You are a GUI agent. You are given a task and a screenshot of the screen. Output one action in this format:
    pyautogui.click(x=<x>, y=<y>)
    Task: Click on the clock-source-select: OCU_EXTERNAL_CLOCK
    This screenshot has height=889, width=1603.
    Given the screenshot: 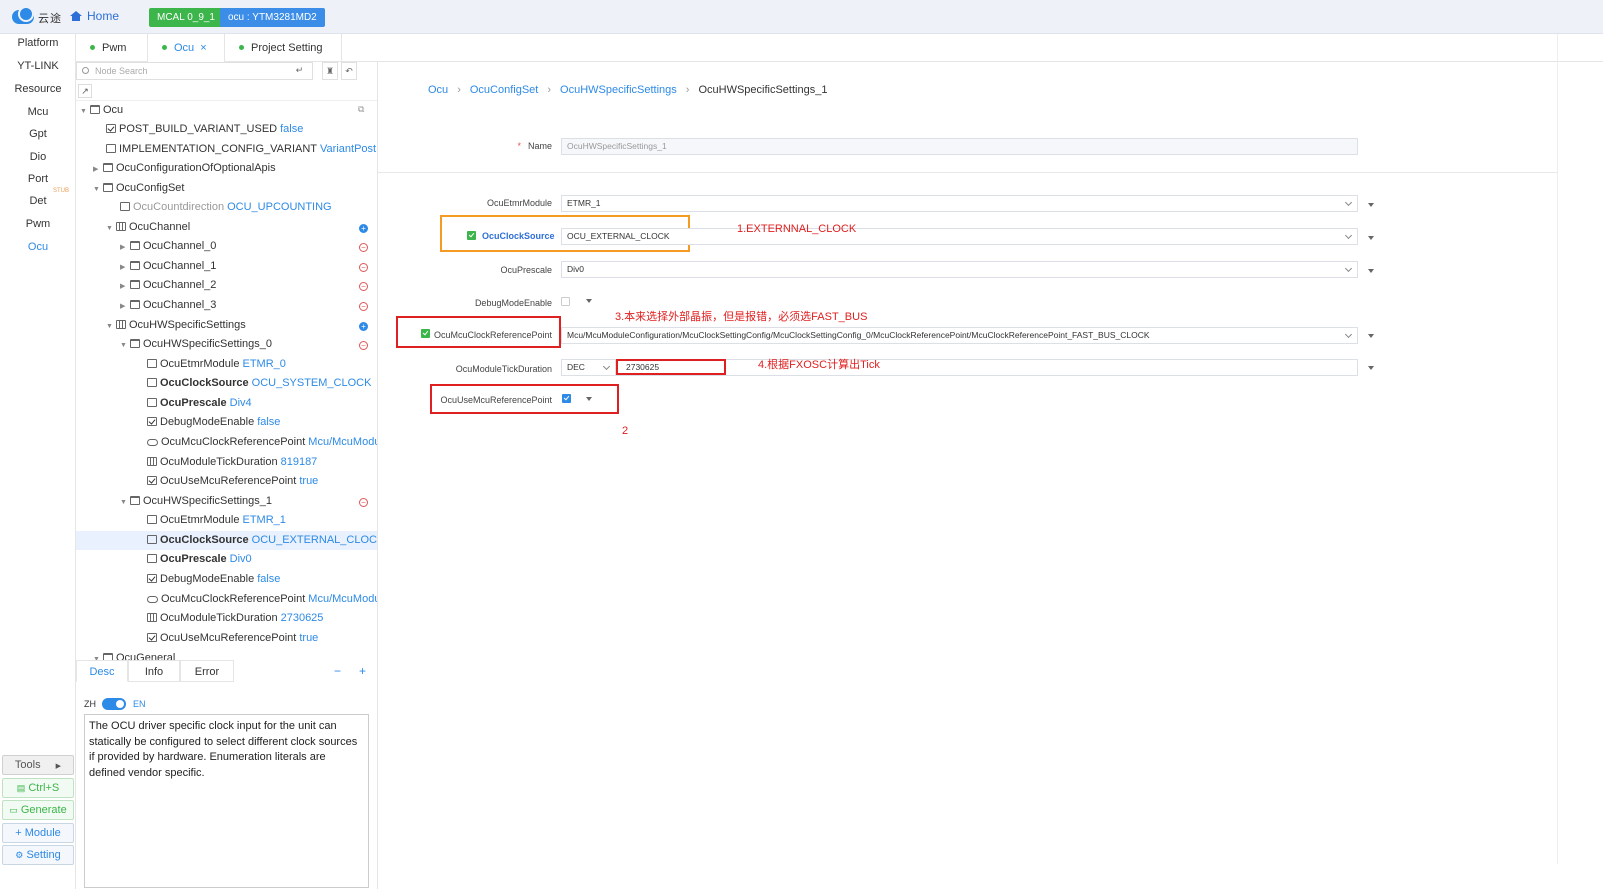 What is the action you would take?
    pyautogui.click(x=959, y=236)
    